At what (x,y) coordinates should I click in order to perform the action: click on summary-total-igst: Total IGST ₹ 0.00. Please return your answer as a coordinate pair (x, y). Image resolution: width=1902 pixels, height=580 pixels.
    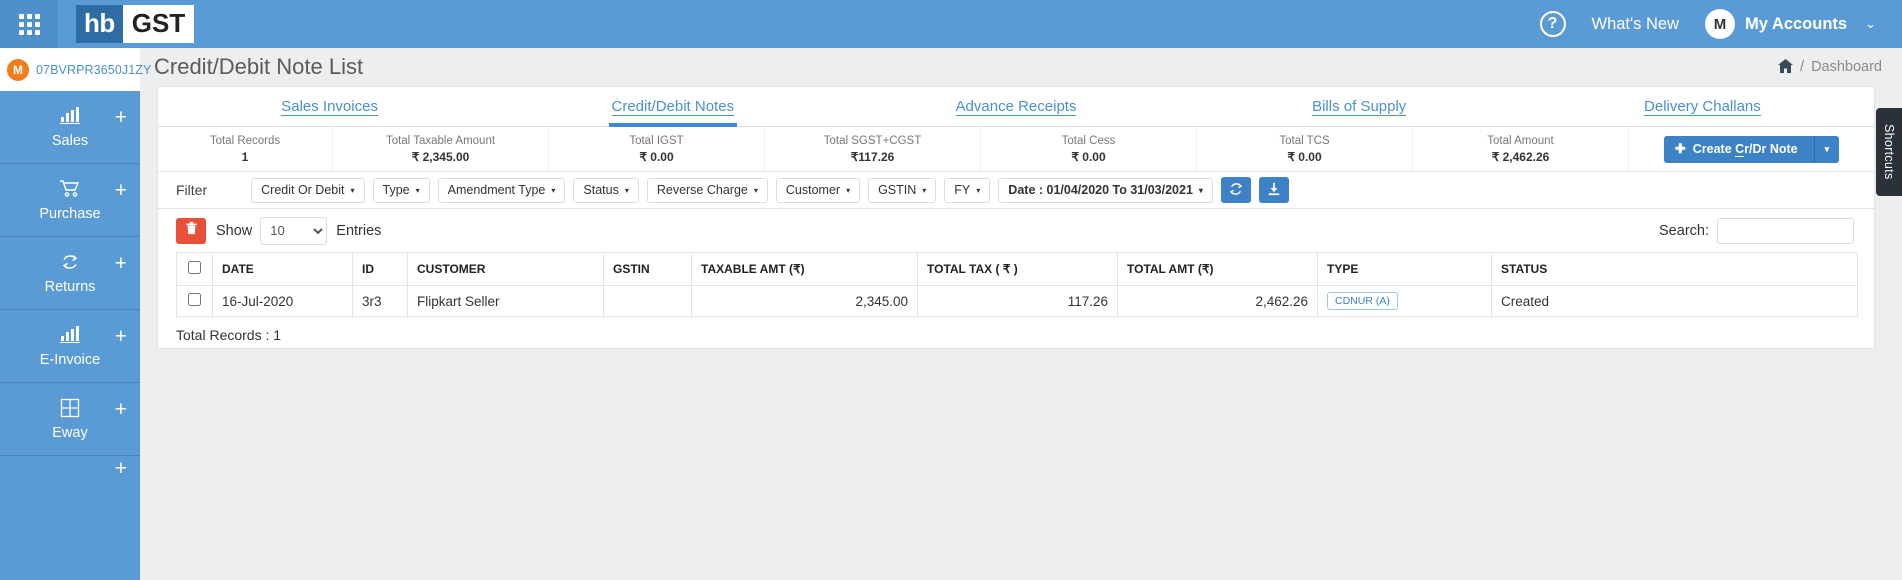
    Looking at the image, I should click on (657, 149).